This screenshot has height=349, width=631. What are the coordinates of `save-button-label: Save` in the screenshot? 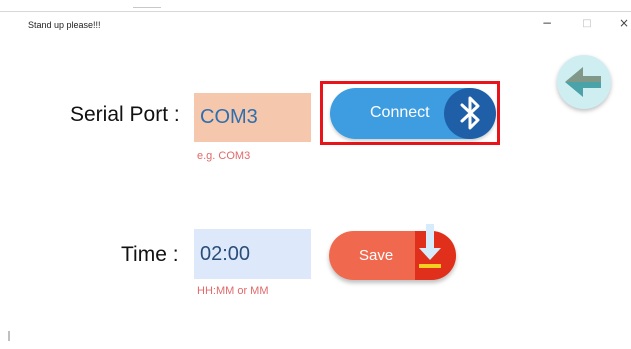 It's located at (376, 255).